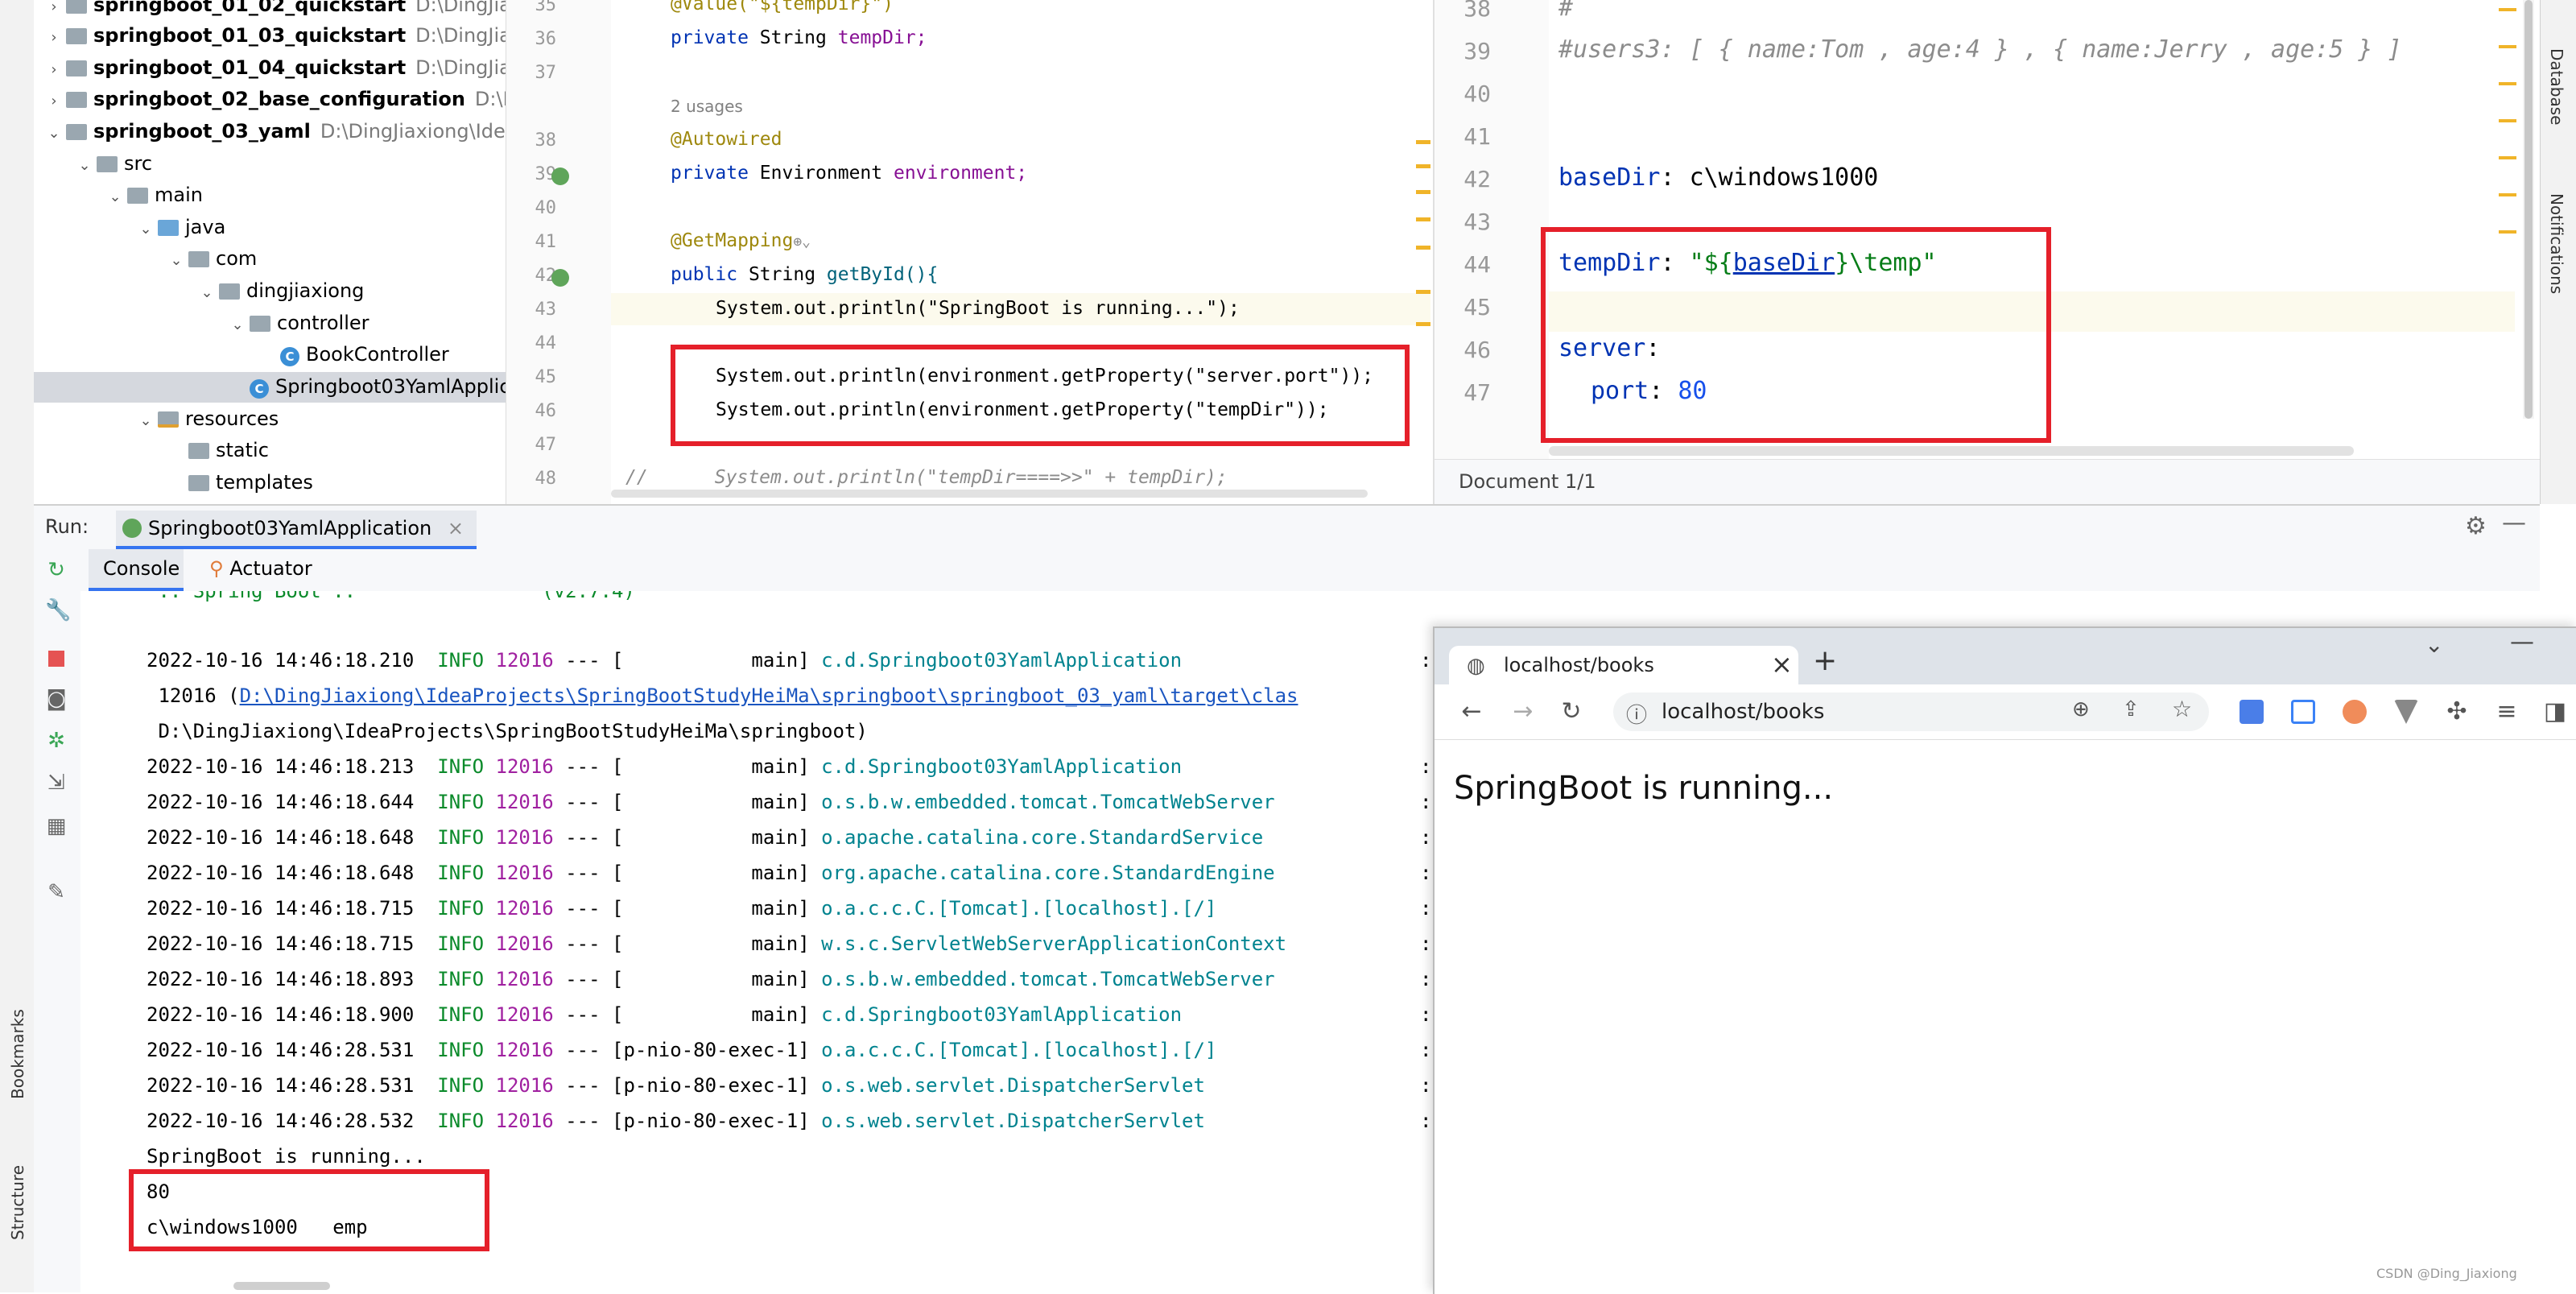 This screenshot has width=2576, height=1294. Describe the element at coordinates (275, 131) in the screenshot. I see `tree-item-module: ⌄ springboot_03_yaml D:\DingJiaxiong\Idea` at that location.